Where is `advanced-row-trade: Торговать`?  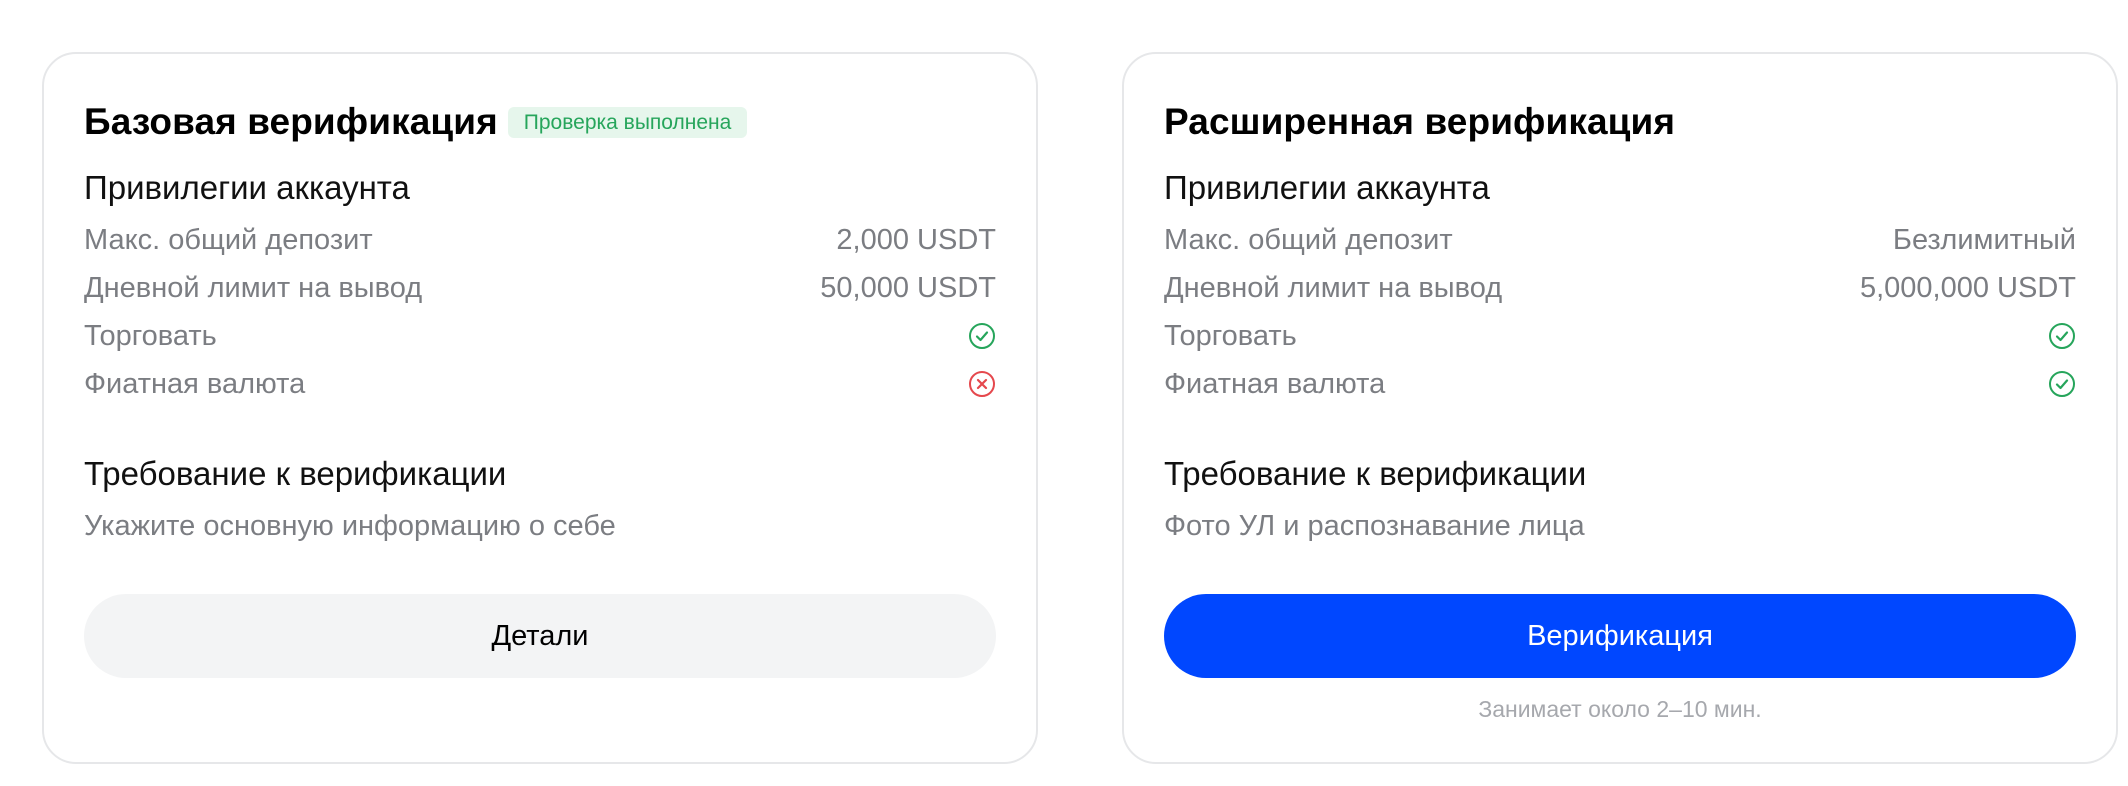 advanced-row-trade: Торговать is located at coordinates (1620, 336).